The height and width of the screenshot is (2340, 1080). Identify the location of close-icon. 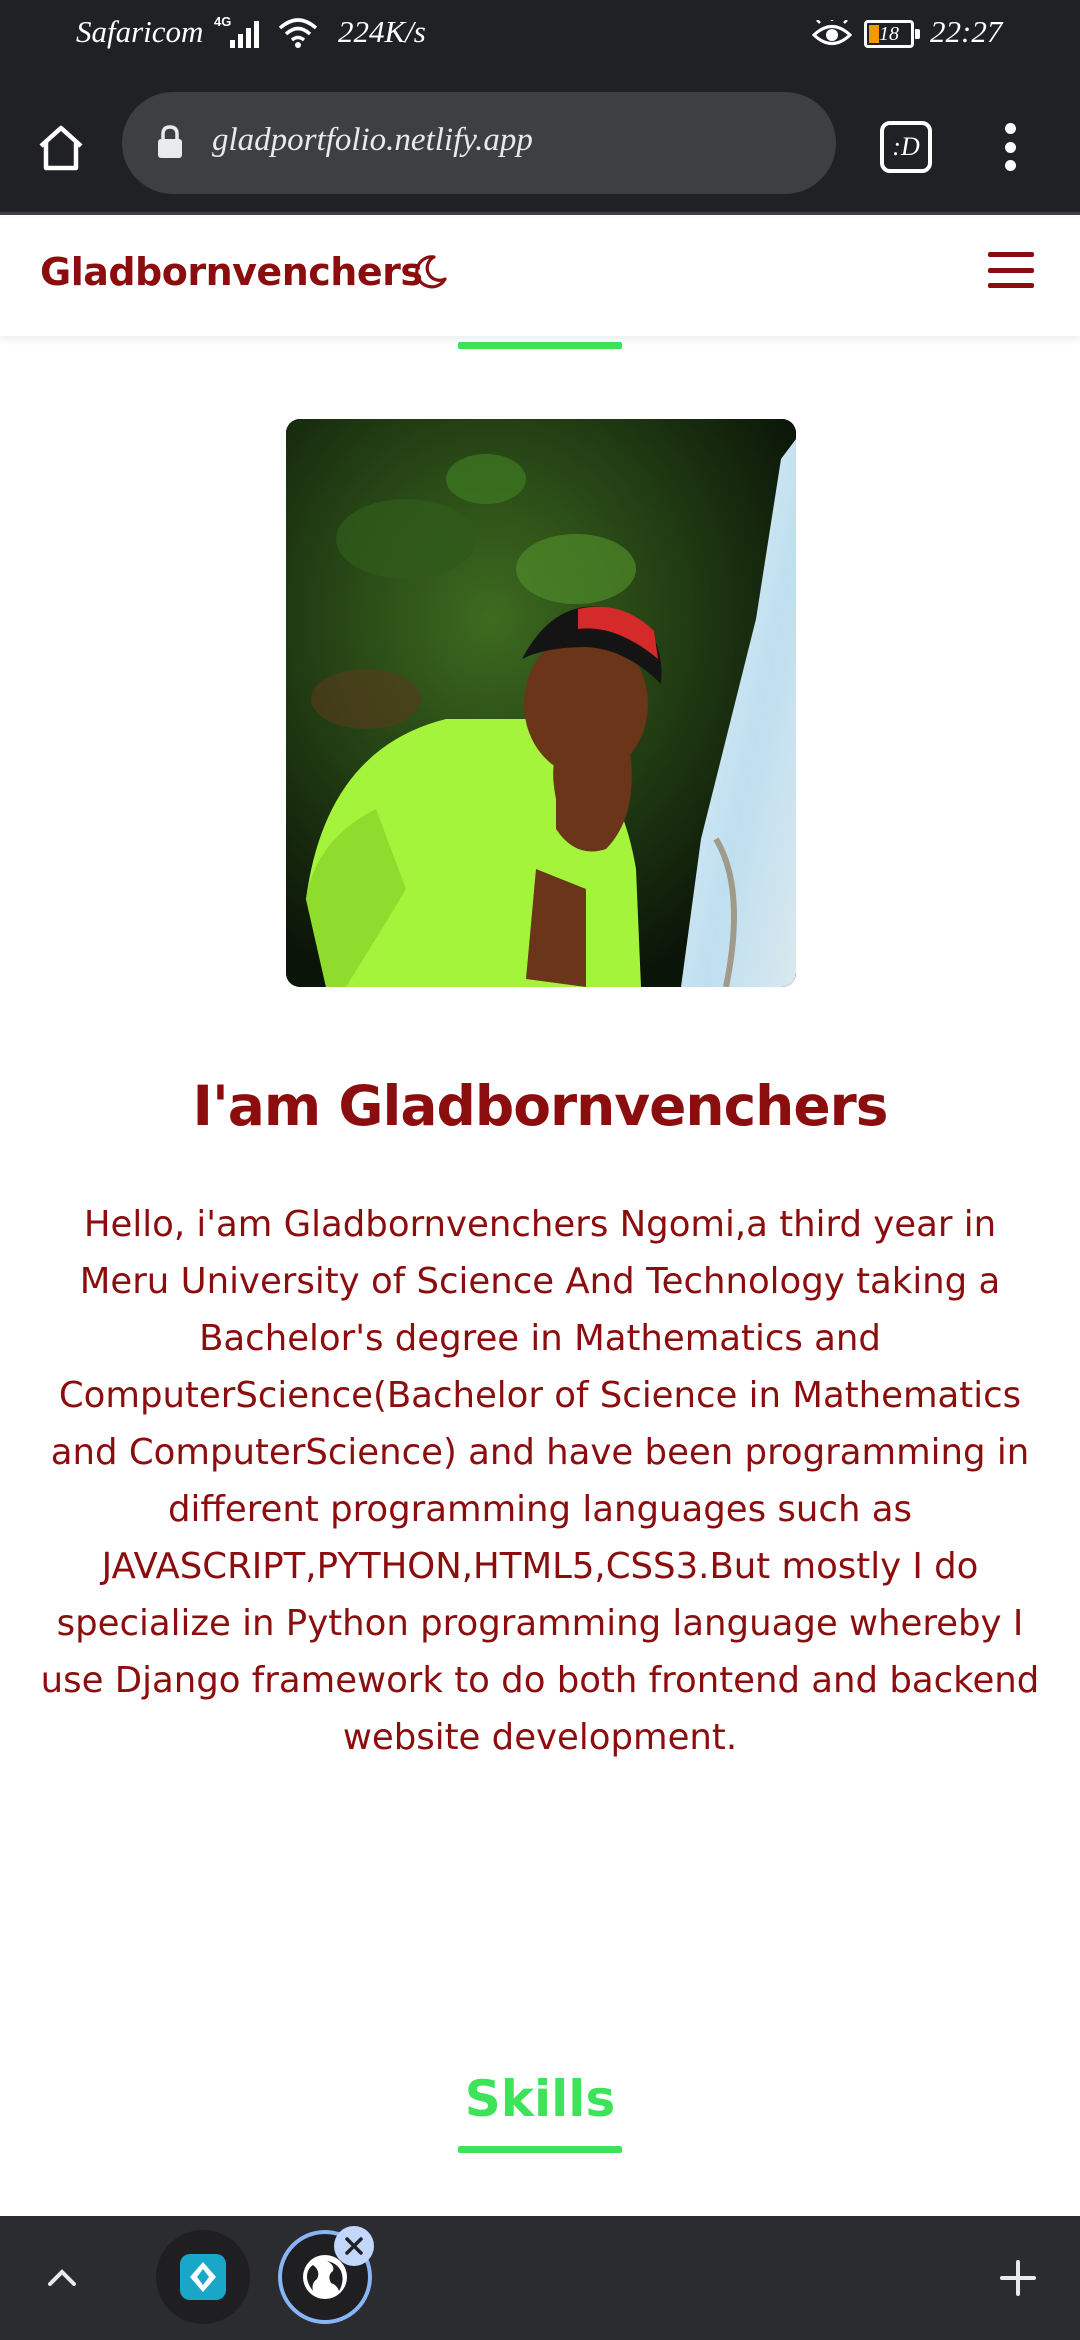
(354, 2246).